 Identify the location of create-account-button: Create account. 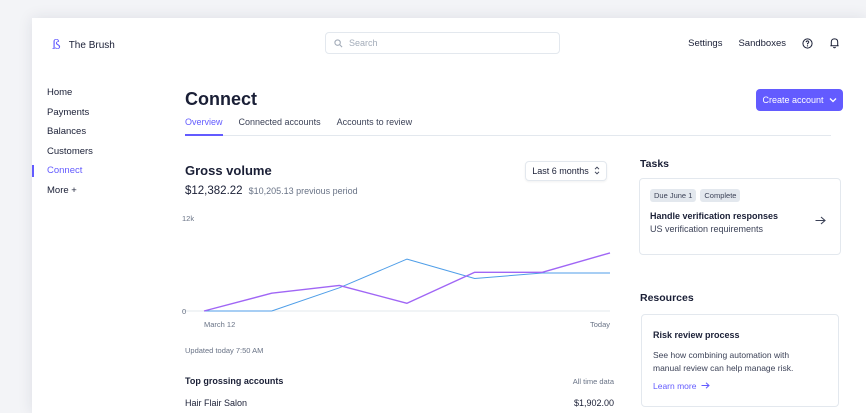
(799, 100).